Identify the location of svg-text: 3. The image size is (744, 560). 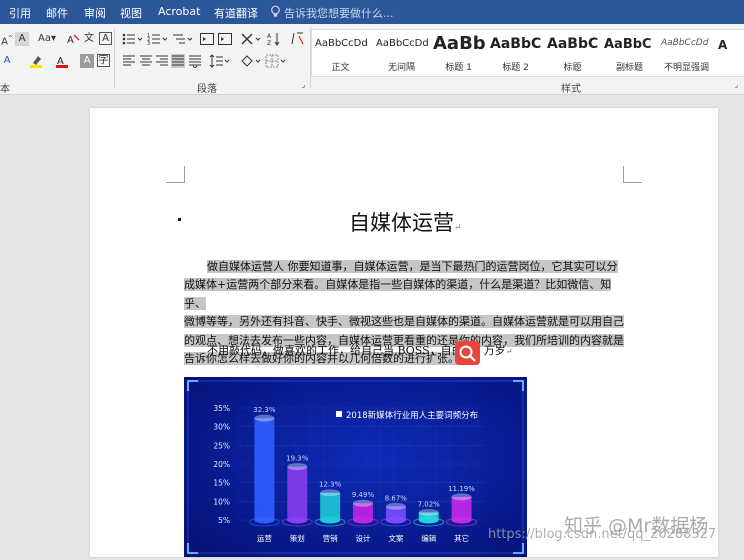
(148, 43).